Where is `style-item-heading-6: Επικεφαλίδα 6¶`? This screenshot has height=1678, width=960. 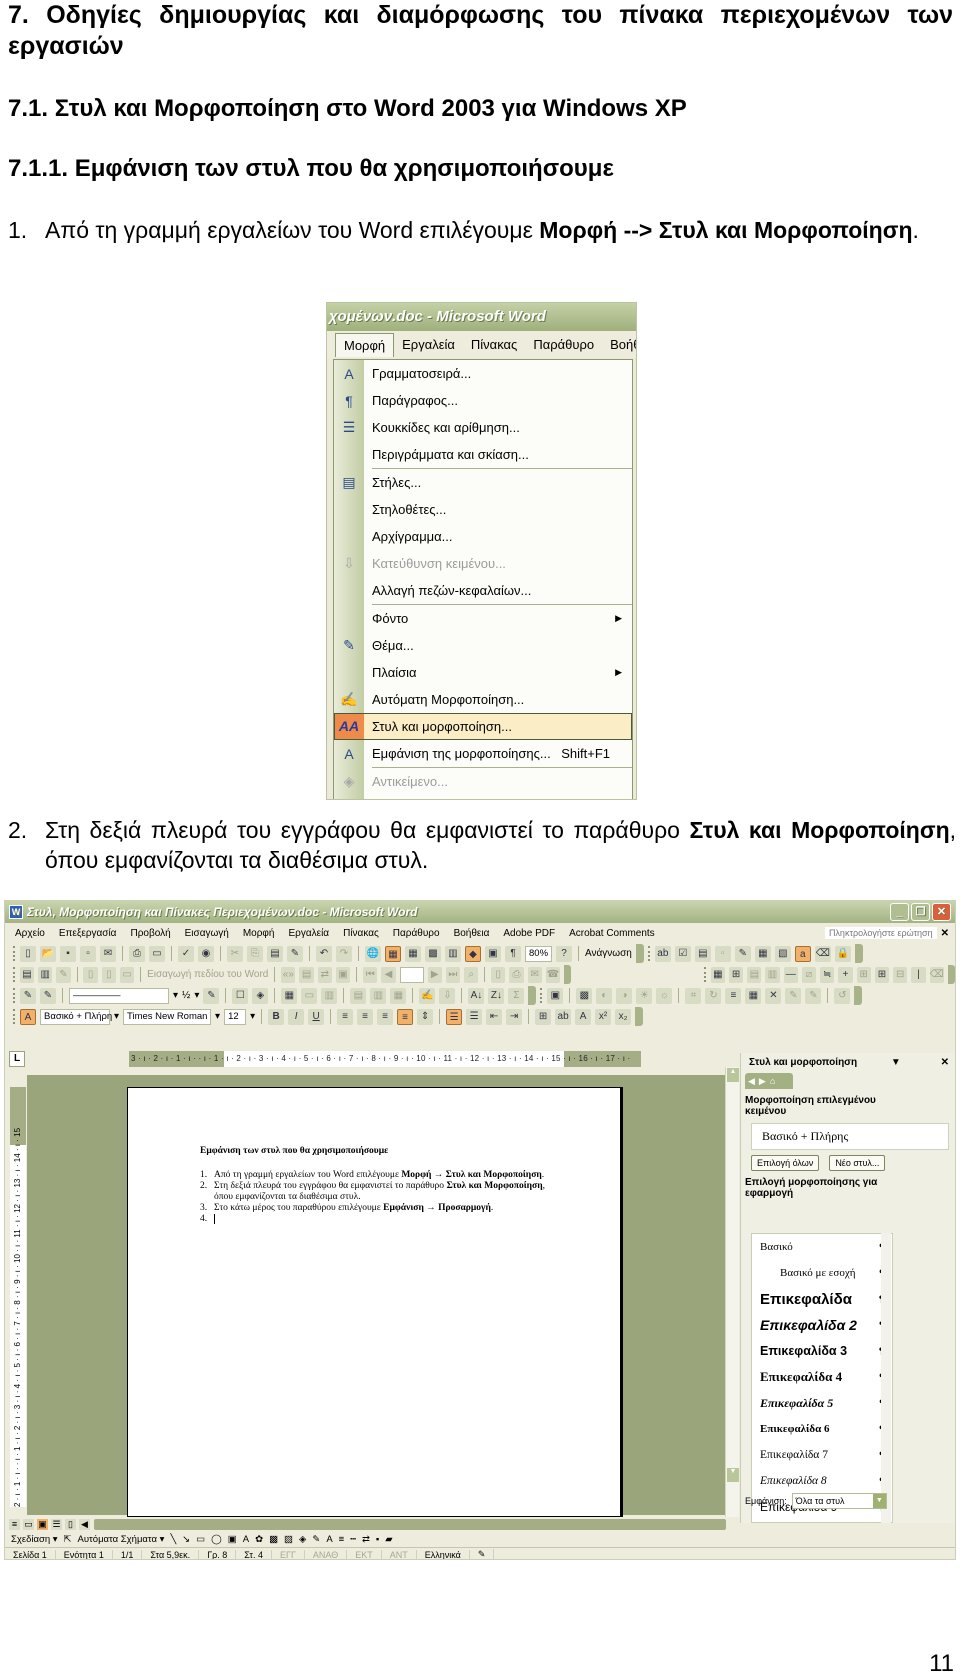
style-item-heading-6: Επικεφαλίδα 6¶ is located at coordinates (822, 1429).